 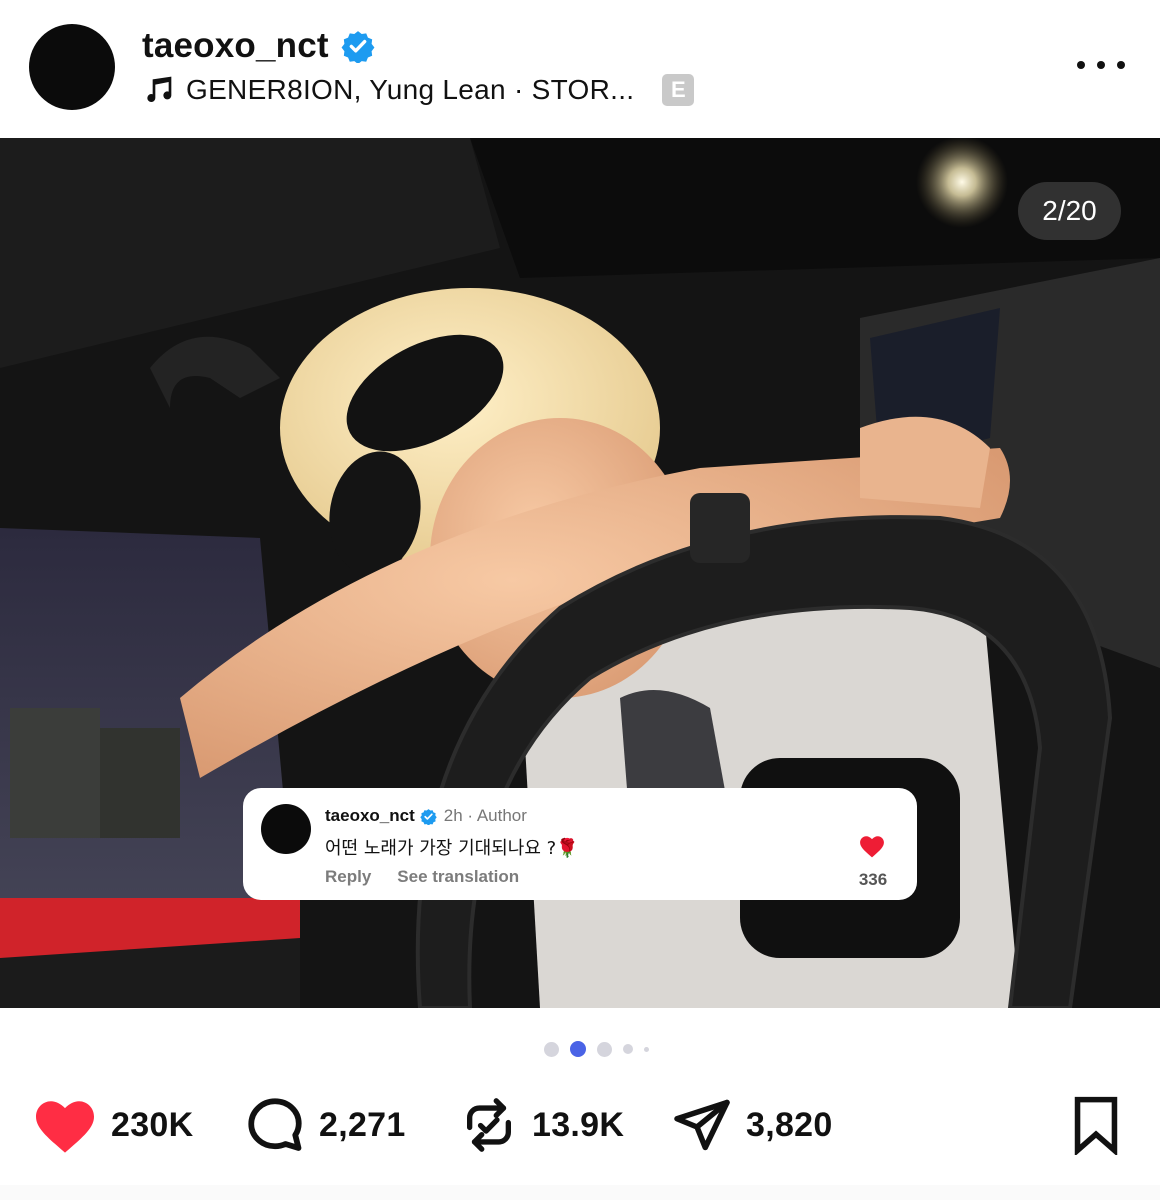 What do you see at coordinates (1069, 211) in the screenshot?
I see `media-counter: 2/20` at bounding box center [1069, 211].